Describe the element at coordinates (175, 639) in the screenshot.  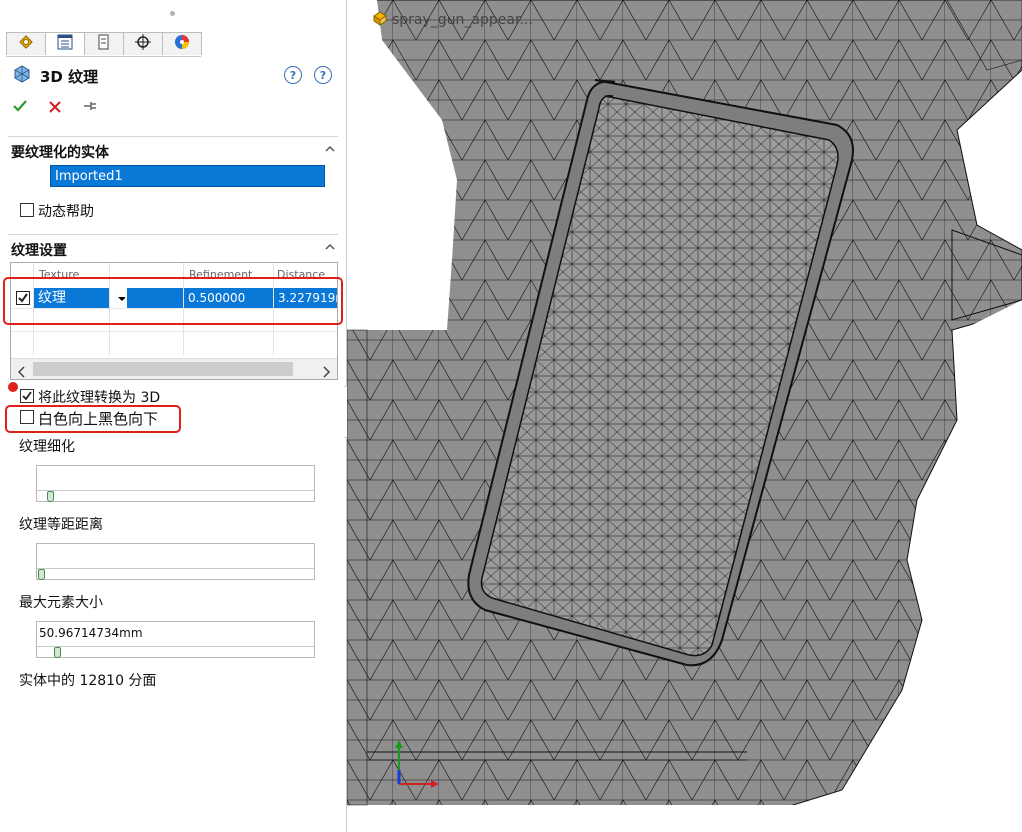
I see `max-element-input: 50.96714734mm` at that location.